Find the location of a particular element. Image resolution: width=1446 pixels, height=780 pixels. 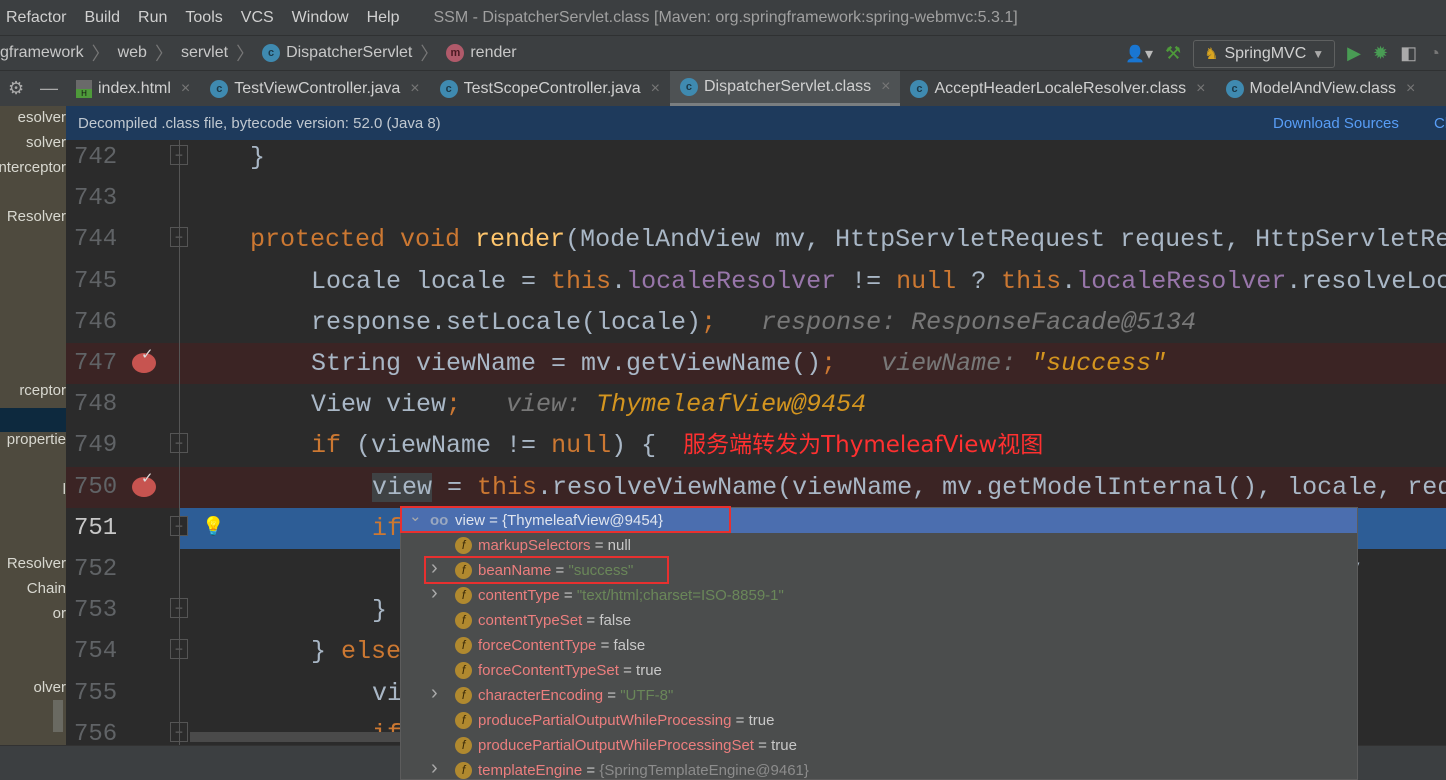

class-icon: c is located at coordinates (219, 88).